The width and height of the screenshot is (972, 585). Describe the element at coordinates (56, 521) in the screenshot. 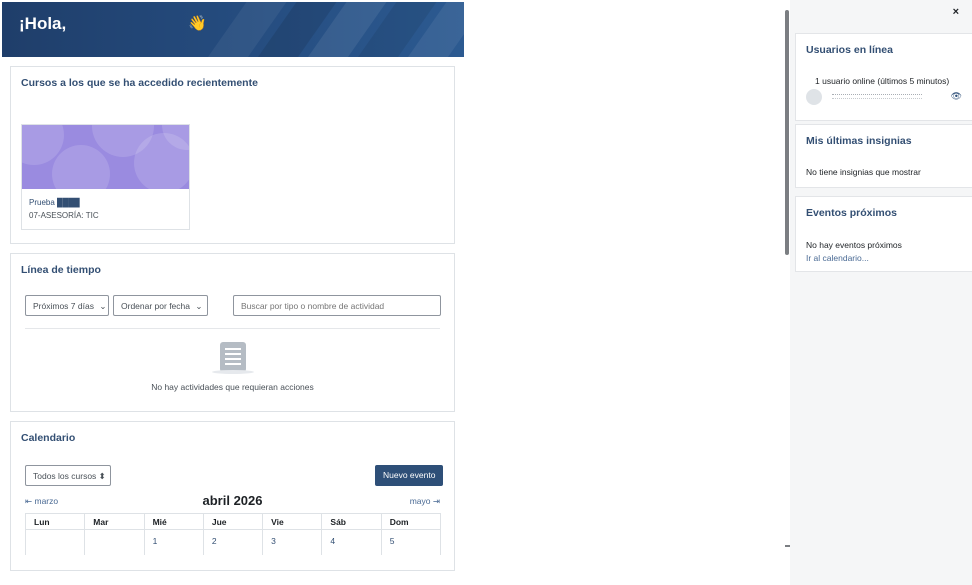

I see `weekday-label: Lun` at that location.